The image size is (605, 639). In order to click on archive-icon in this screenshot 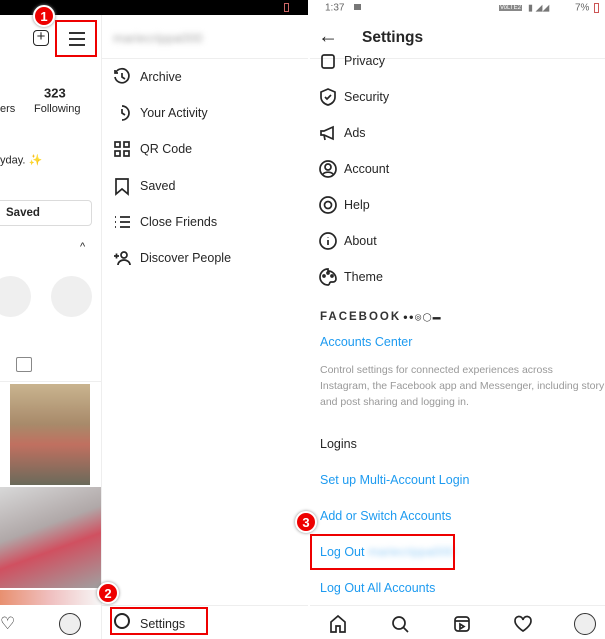, I will do `click(122, 77)`.